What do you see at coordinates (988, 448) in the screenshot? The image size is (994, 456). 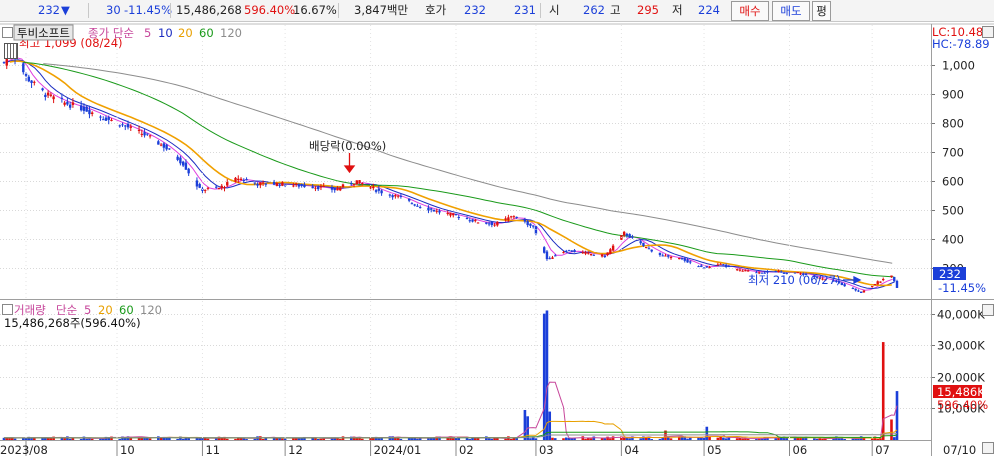 I see `tick-scroll-handle-icon` at bounding box center [988, 448].